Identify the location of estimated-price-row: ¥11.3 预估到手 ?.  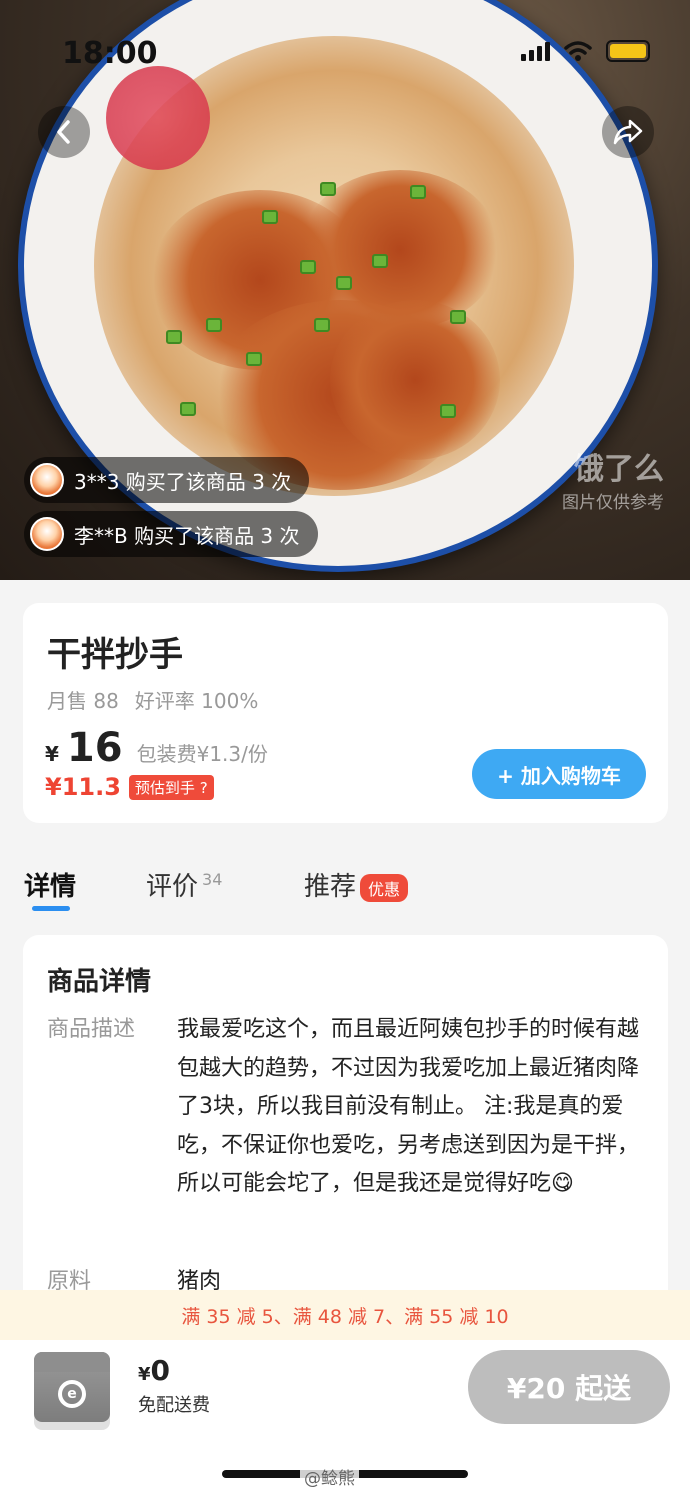
(129, 787).